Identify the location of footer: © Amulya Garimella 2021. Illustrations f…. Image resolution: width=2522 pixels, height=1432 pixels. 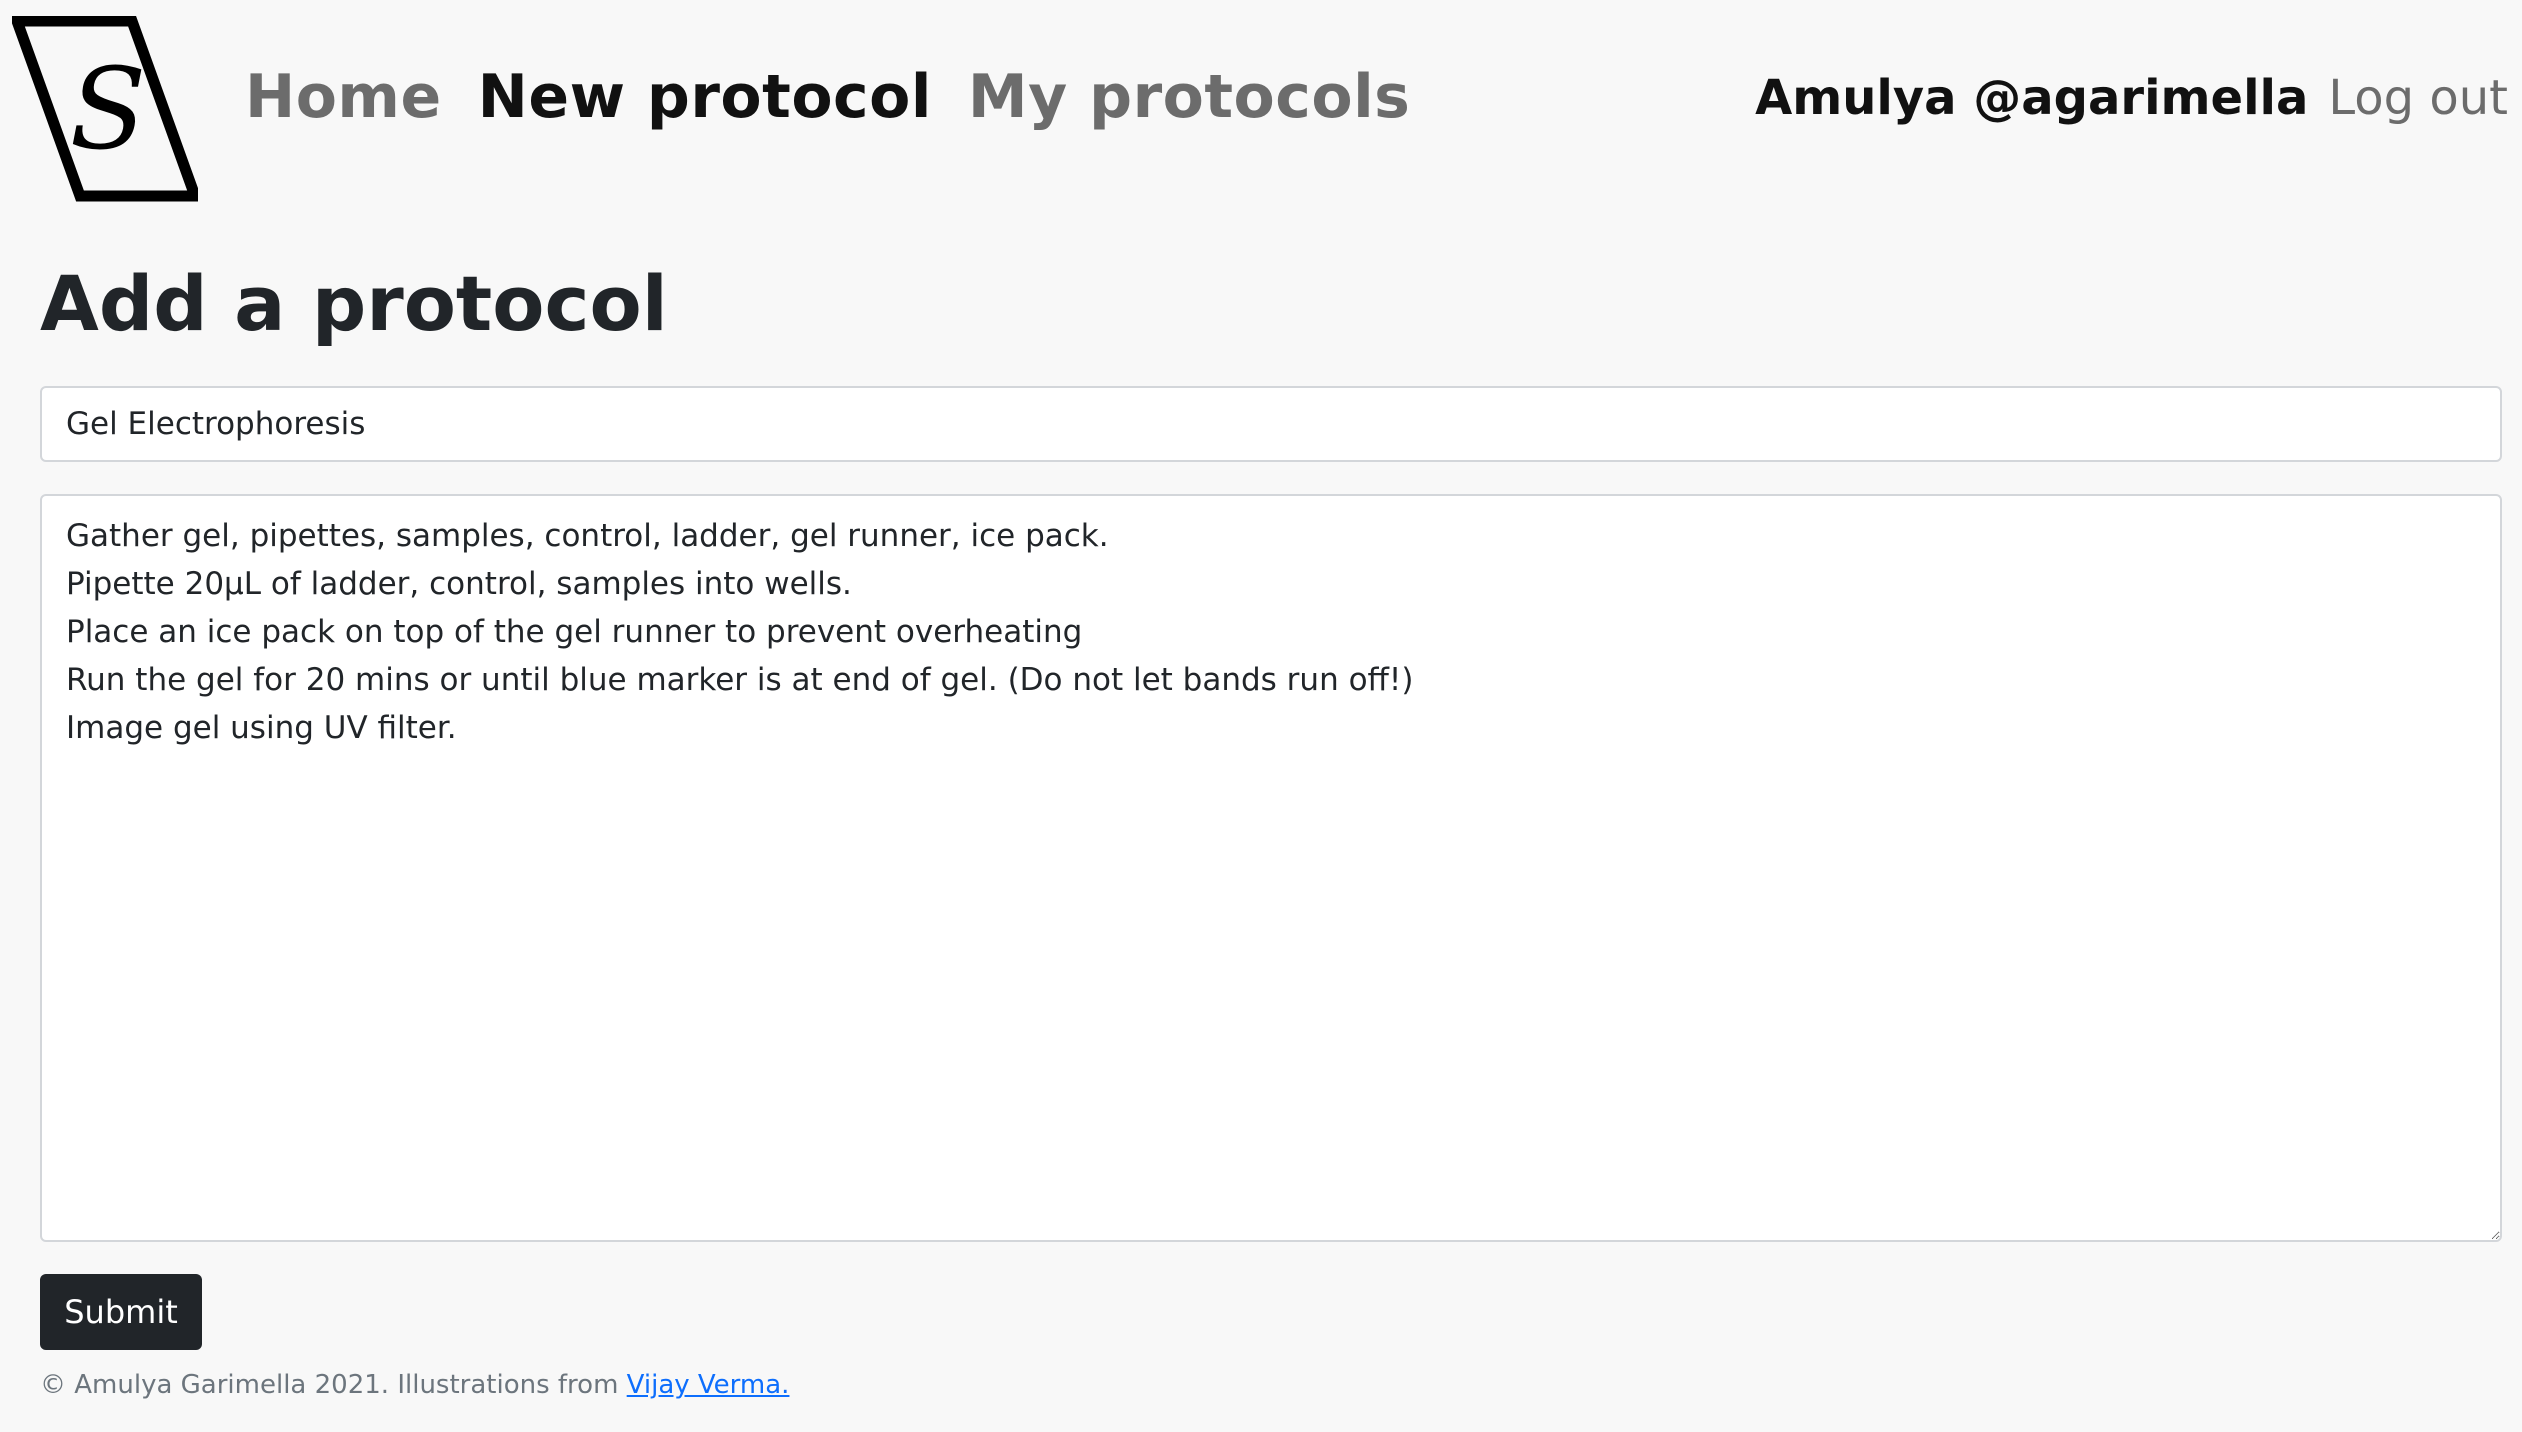
(414, 1385).